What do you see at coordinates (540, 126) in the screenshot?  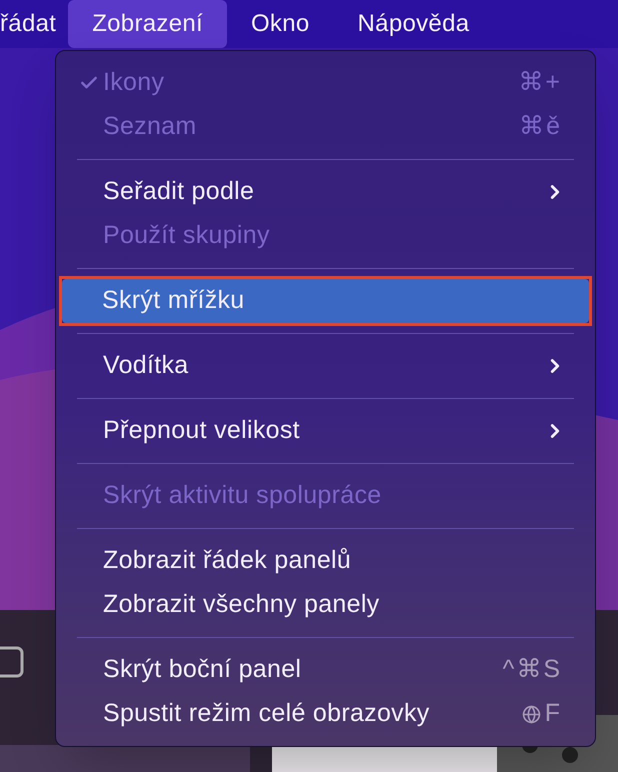 I see `shortcut-text: ⌘ě` at bounding box center [540, 126].